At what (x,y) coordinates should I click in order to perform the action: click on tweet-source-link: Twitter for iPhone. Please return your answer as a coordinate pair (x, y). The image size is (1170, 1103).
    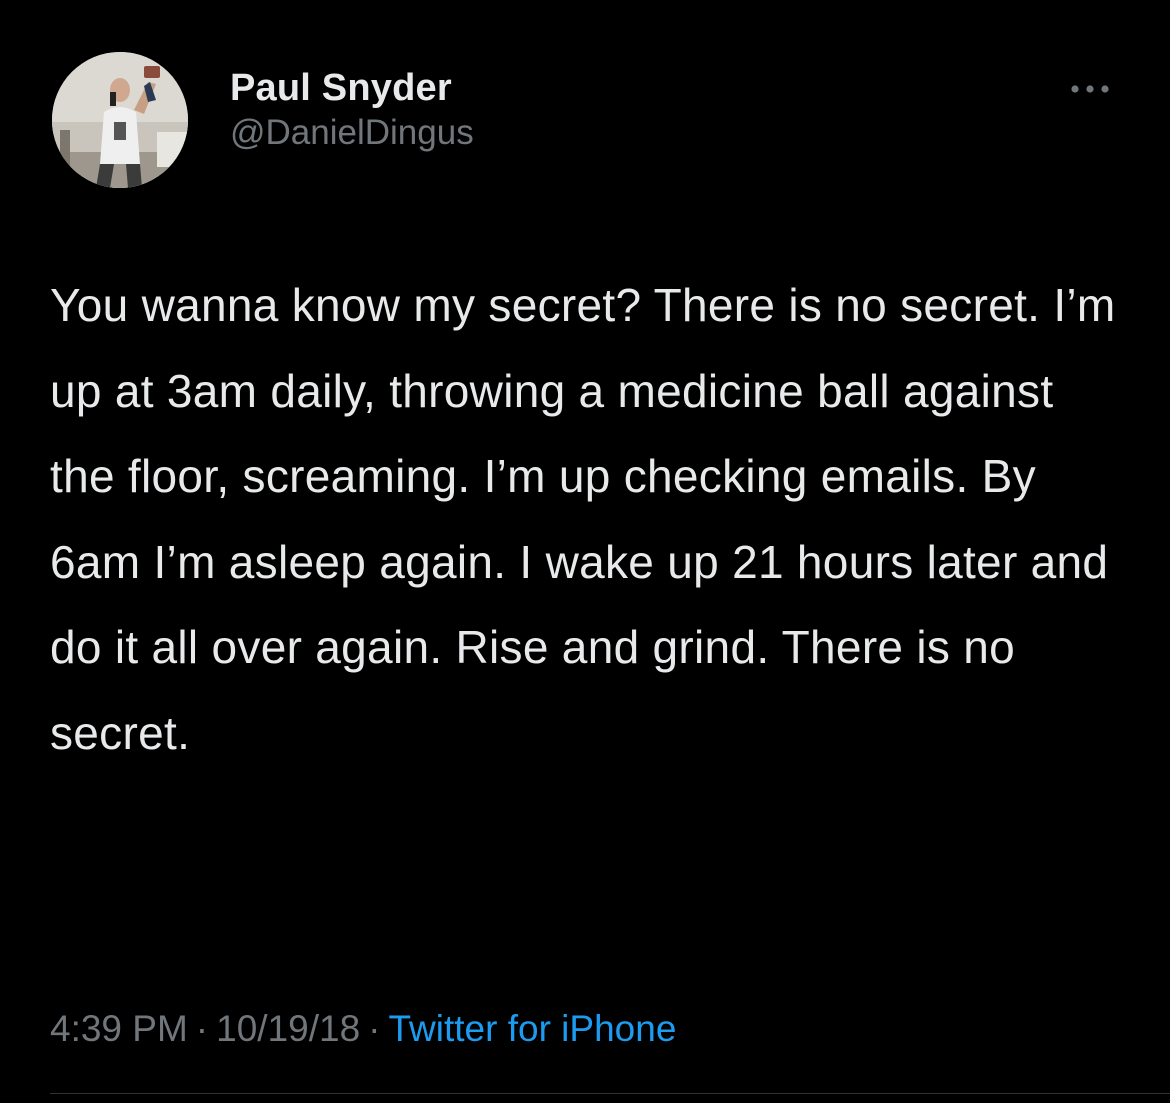
    Looking at the image, I should click on (532, 1028).